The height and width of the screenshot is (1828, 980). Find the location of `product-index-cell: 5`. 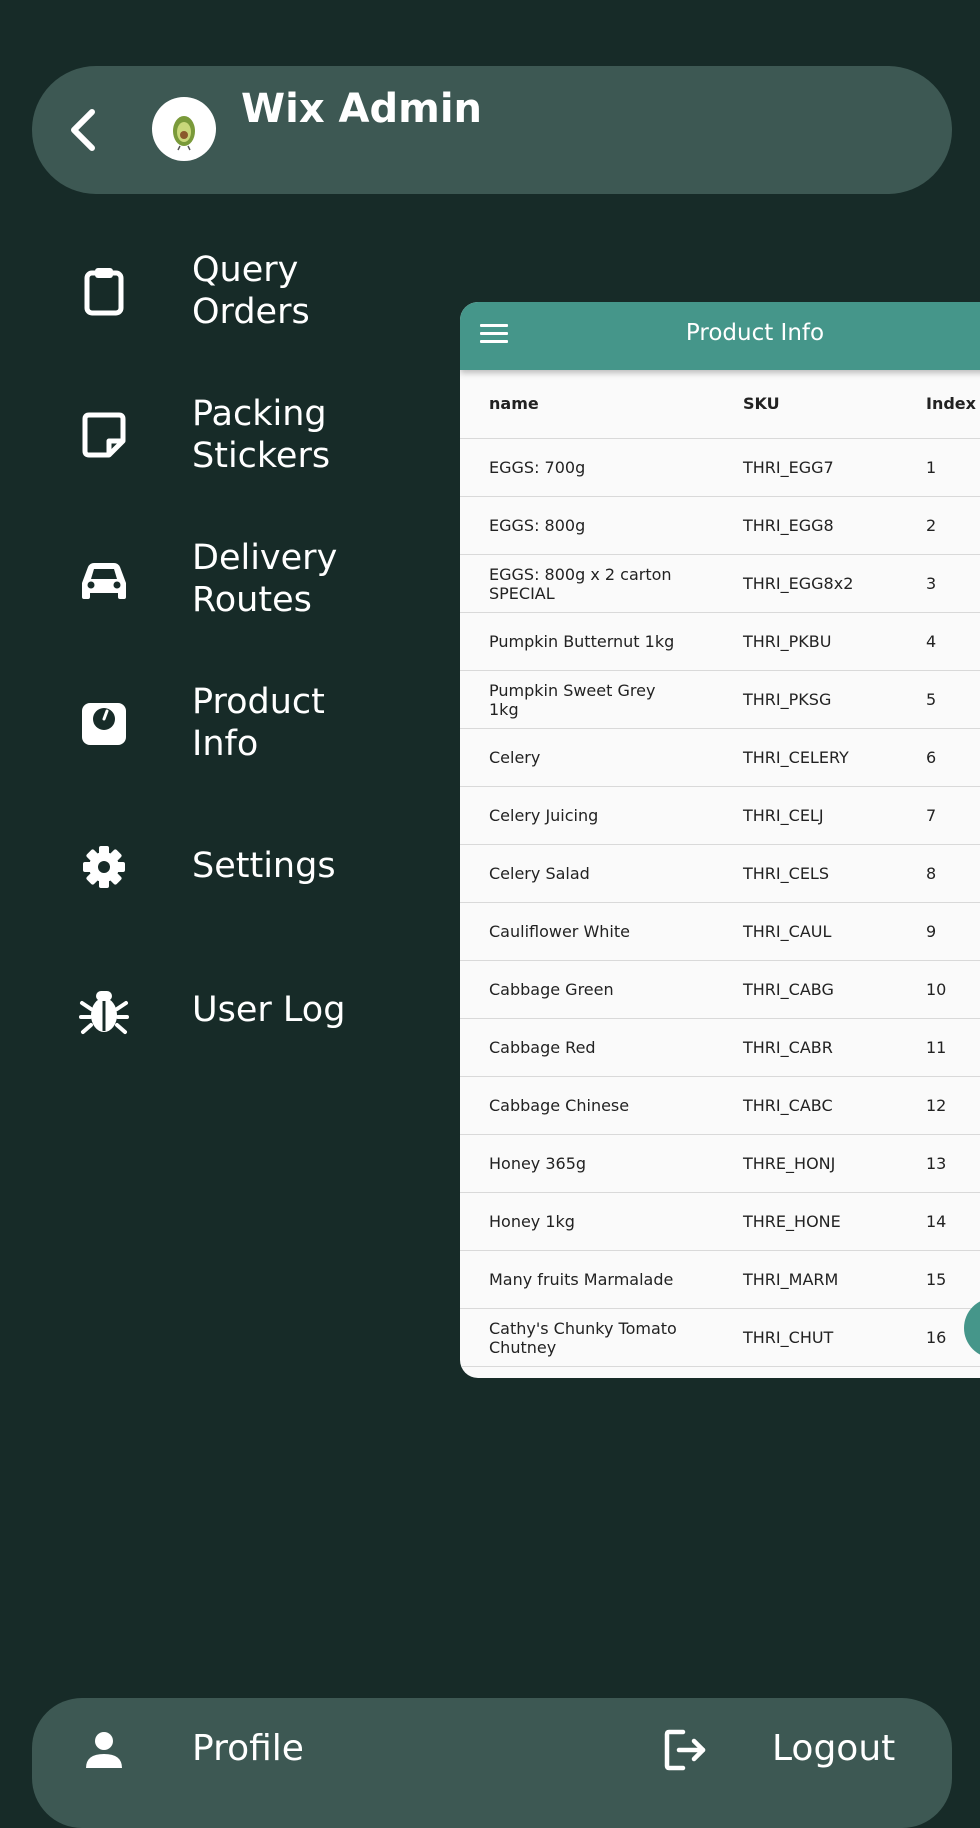

product-index-cell: 5 is located at coordinates (931, 699).